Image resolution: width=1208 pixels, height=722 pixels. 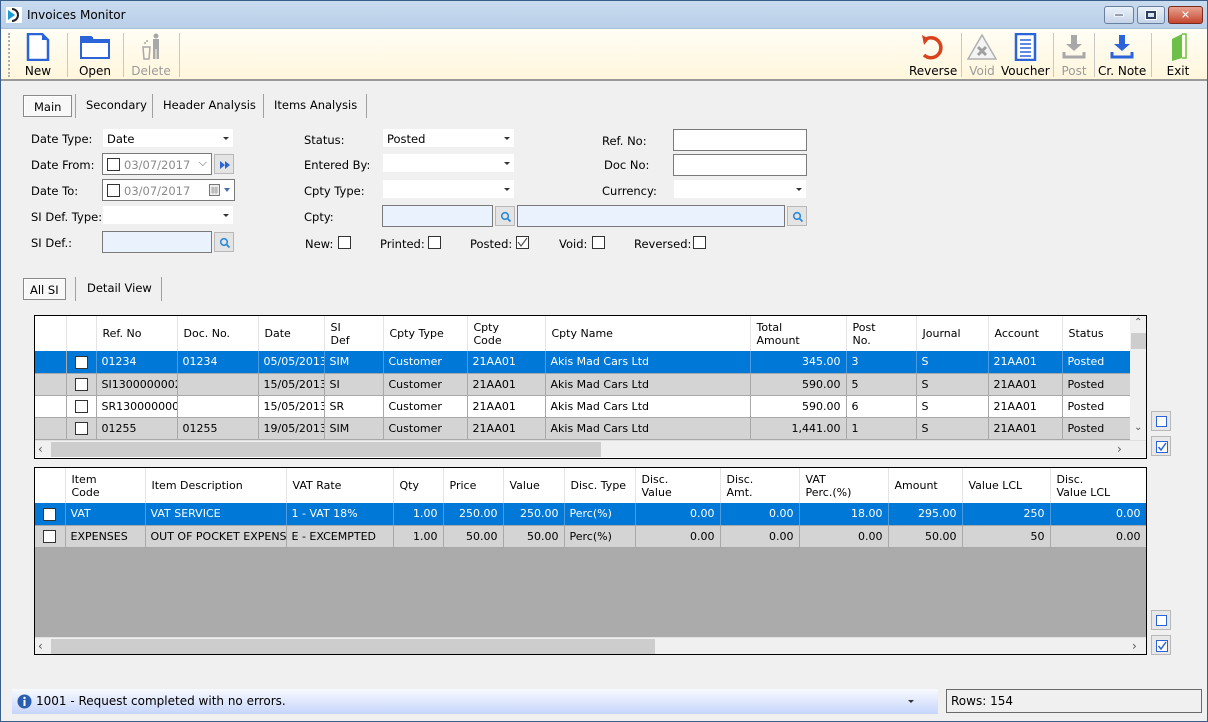 I want to click on invoices-column-header: Journal, so click(x=952, y=333).